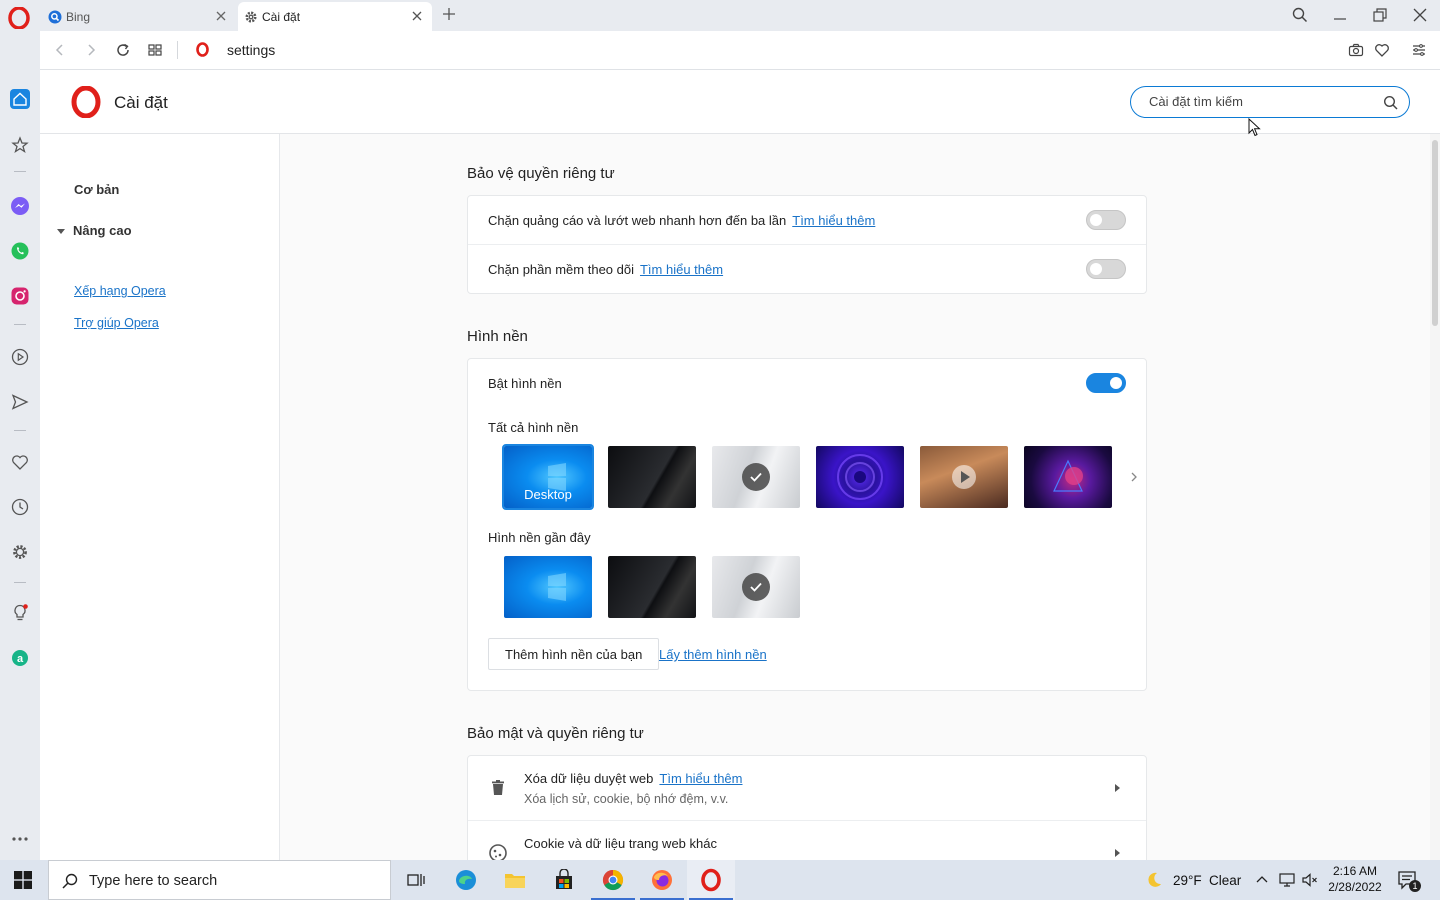  I want to click on row-title: Xóa dữ liệu duyệt web Tìm hiểu thêm, so click(633, 778).